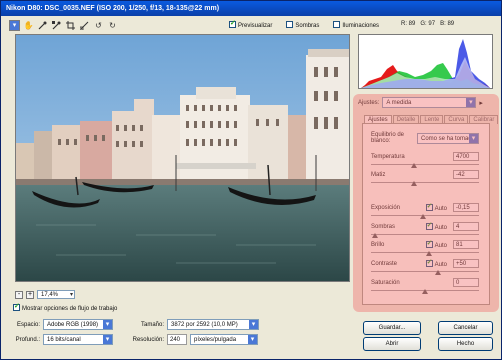 The height and width of the screenshot is (360, 502). I want to click on exposure-auto-toggle: Auto, so click(436, 207).